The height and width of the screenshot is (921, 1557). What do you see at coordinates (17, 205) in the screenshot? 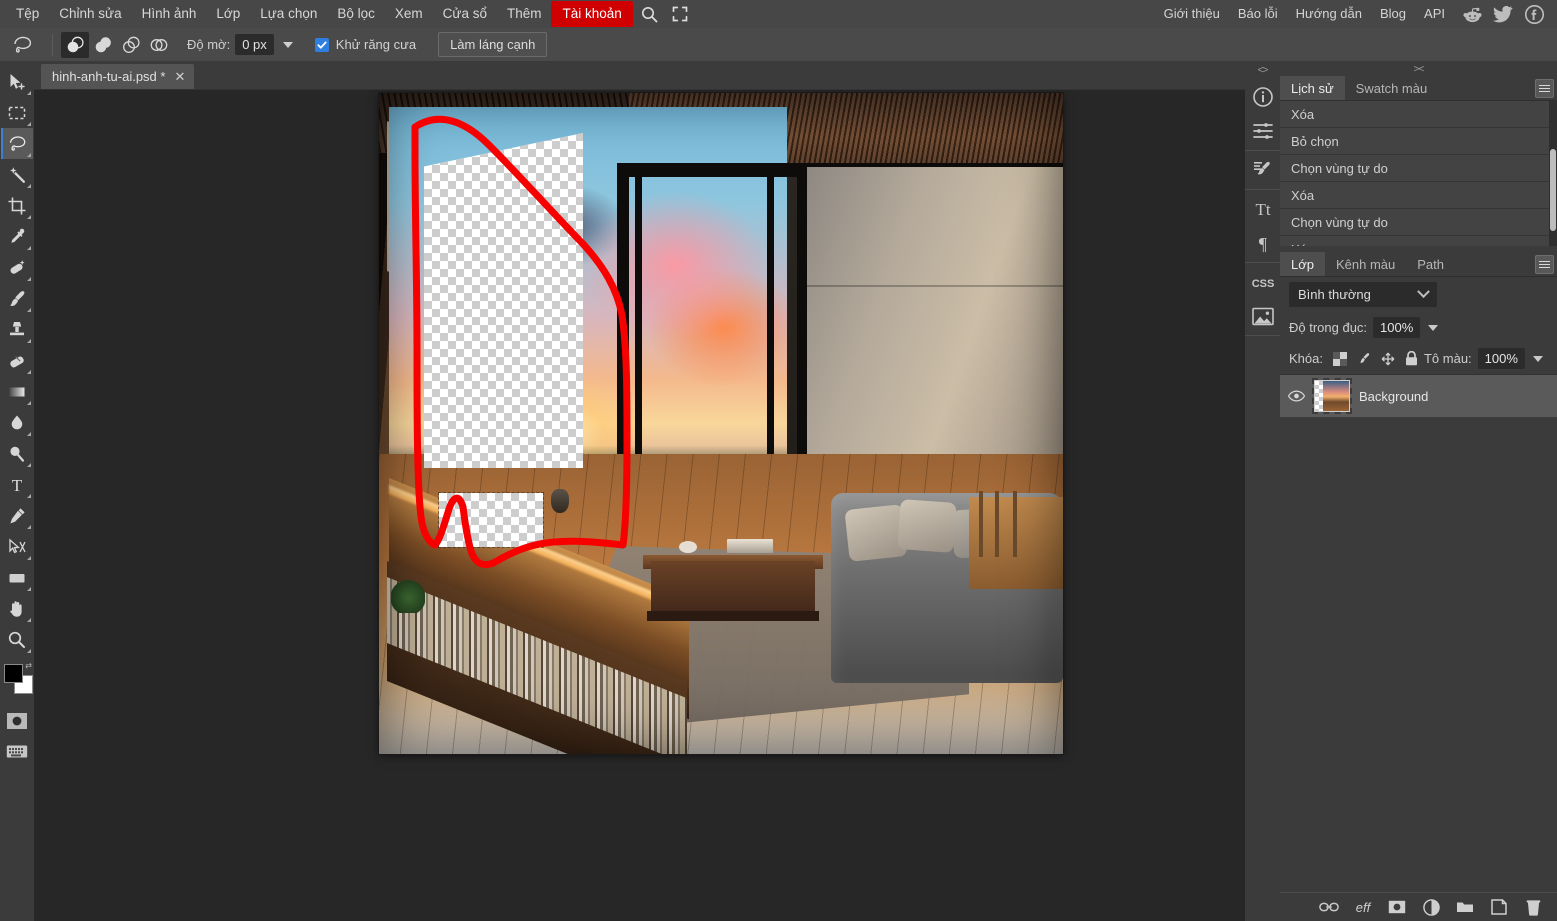
I see `crop-tool` at bounding box center [17, 205].